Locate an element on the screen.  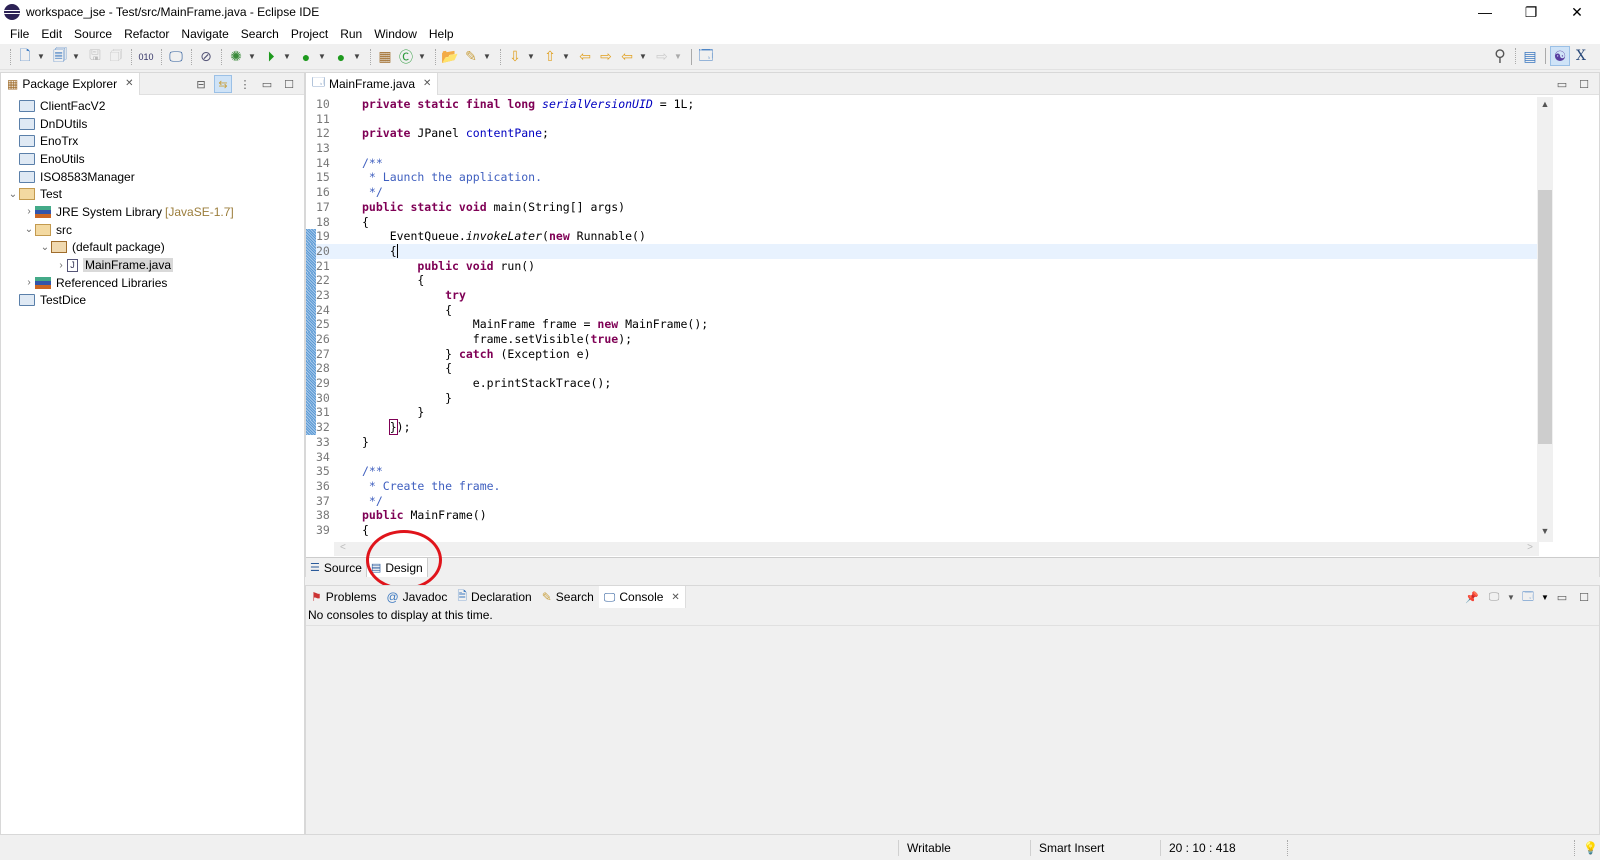
forward-dropdown-icon: ▼ is located at coordinates (678, 56).